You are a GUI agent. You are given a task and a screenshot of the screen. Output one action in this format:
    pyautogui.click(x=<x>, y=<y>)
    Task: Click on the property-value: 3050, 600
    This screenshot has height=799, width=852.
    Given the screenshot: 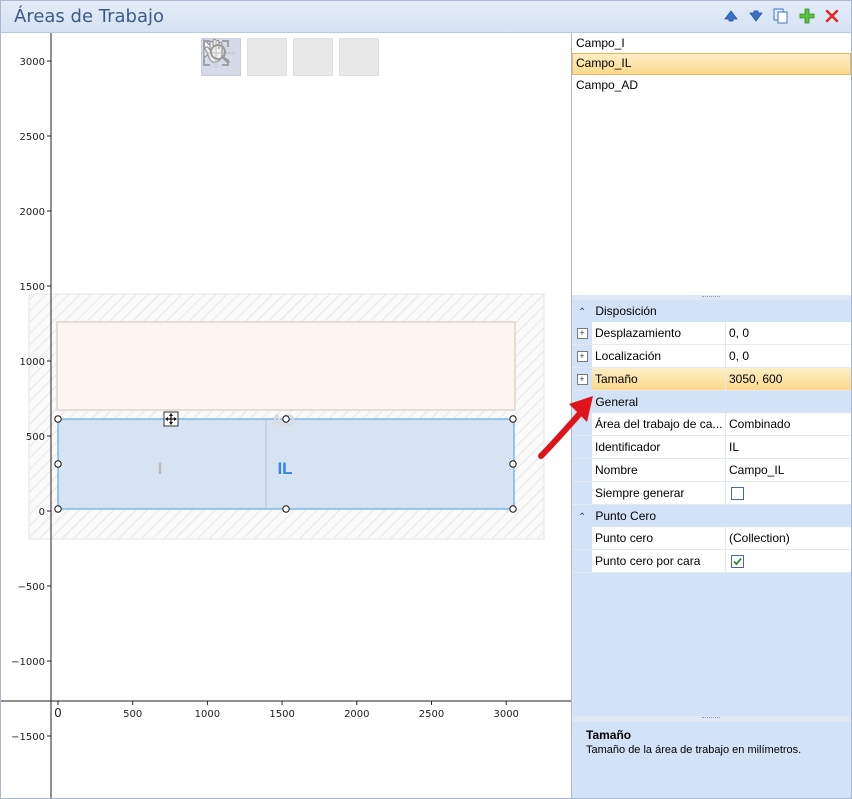 What is the action you would take?
    pyautogui.click(x=788, y=379)
    